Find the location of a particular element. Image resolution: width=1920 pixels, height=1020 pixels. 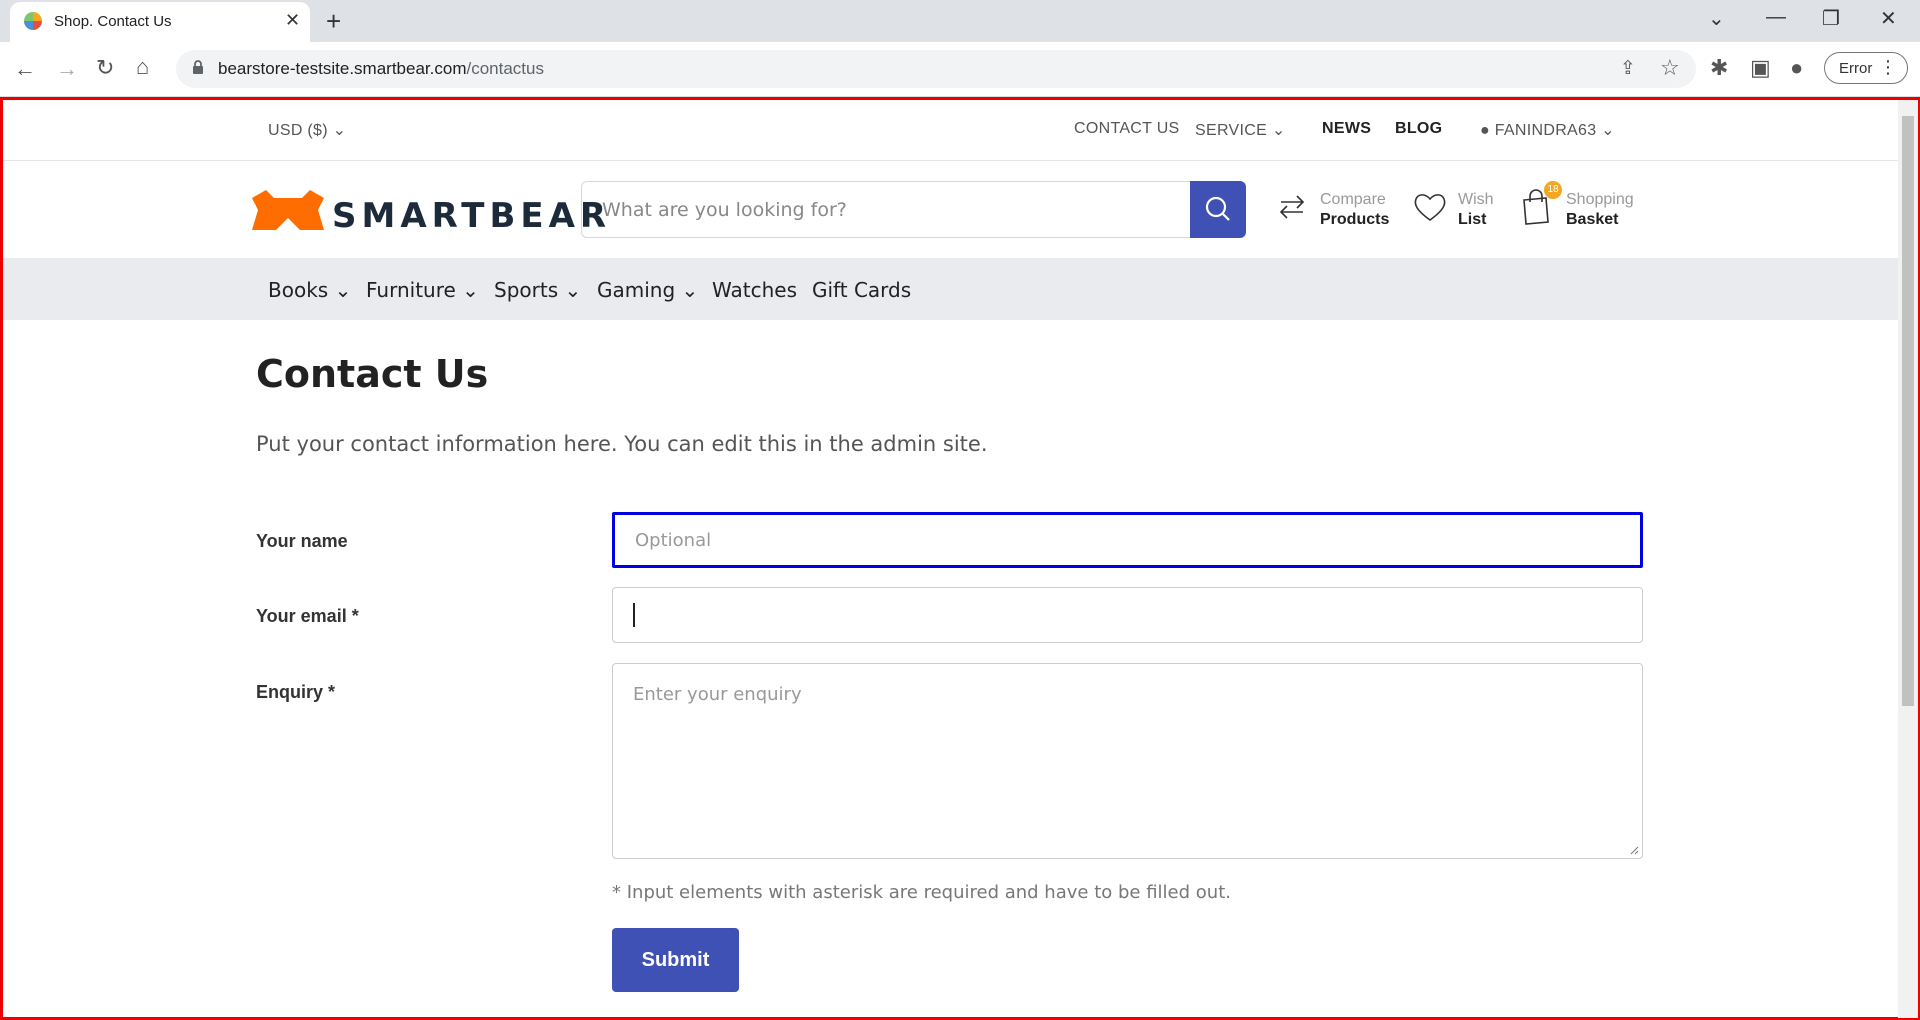

share-icon: ⇪ is located at coordinates (1628, 68).